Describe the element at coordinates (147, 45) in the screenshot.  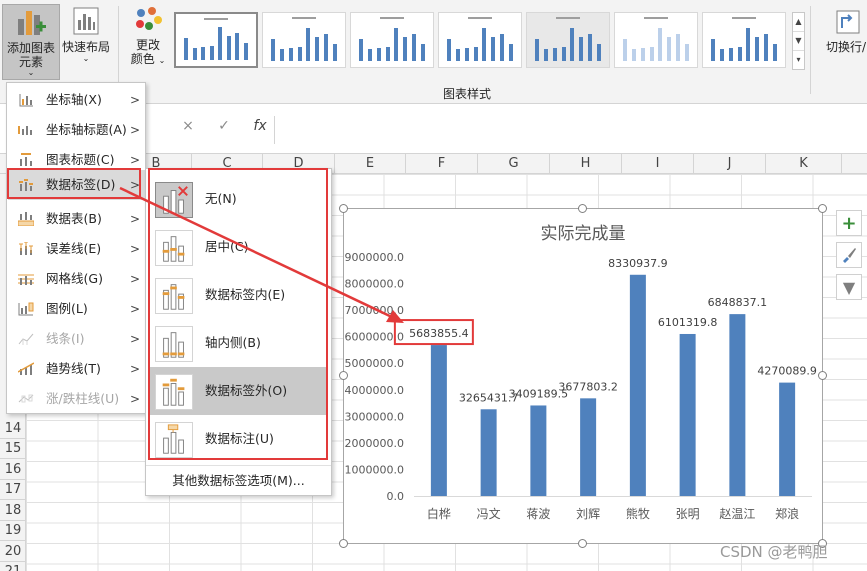
I see `change-colors-label-1: 更改` at that location.